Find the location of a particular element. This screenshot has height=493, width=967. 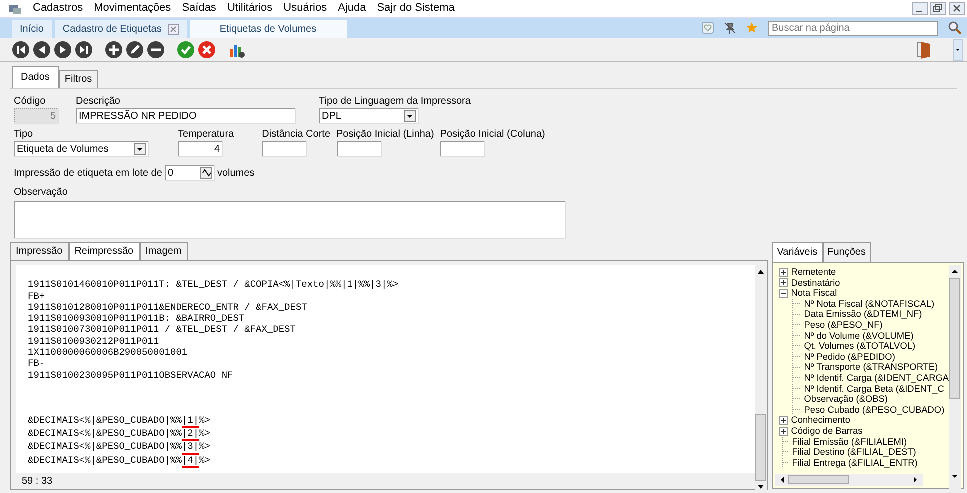

menu-item: Utilitários is located at coordinates (250, 8).